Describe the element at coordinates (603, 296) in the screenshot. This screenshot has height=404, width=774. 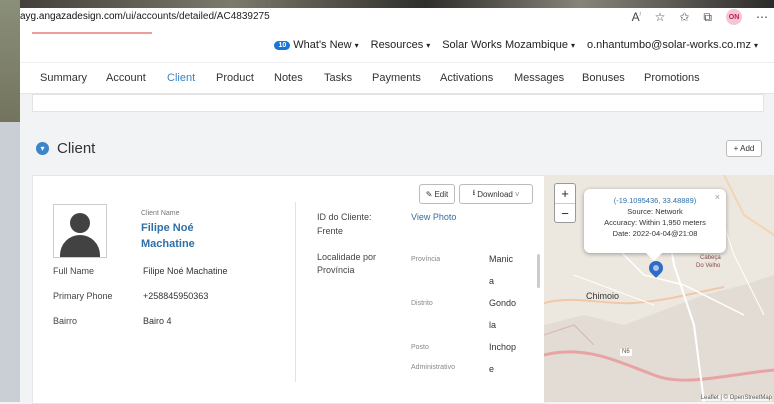
I see `city-label: Chimoio` at that location.